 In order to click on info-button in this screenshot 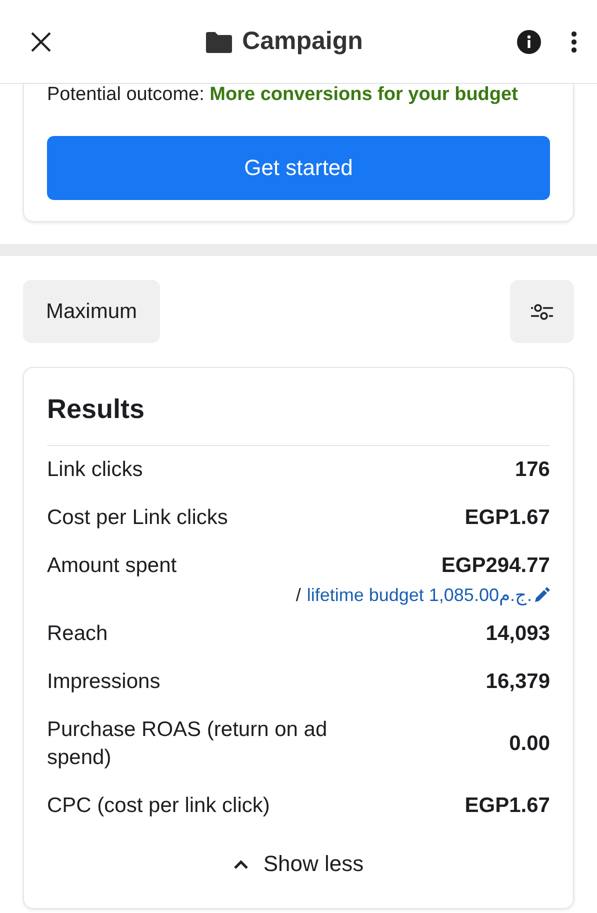, I will do `click(529, 42)`.